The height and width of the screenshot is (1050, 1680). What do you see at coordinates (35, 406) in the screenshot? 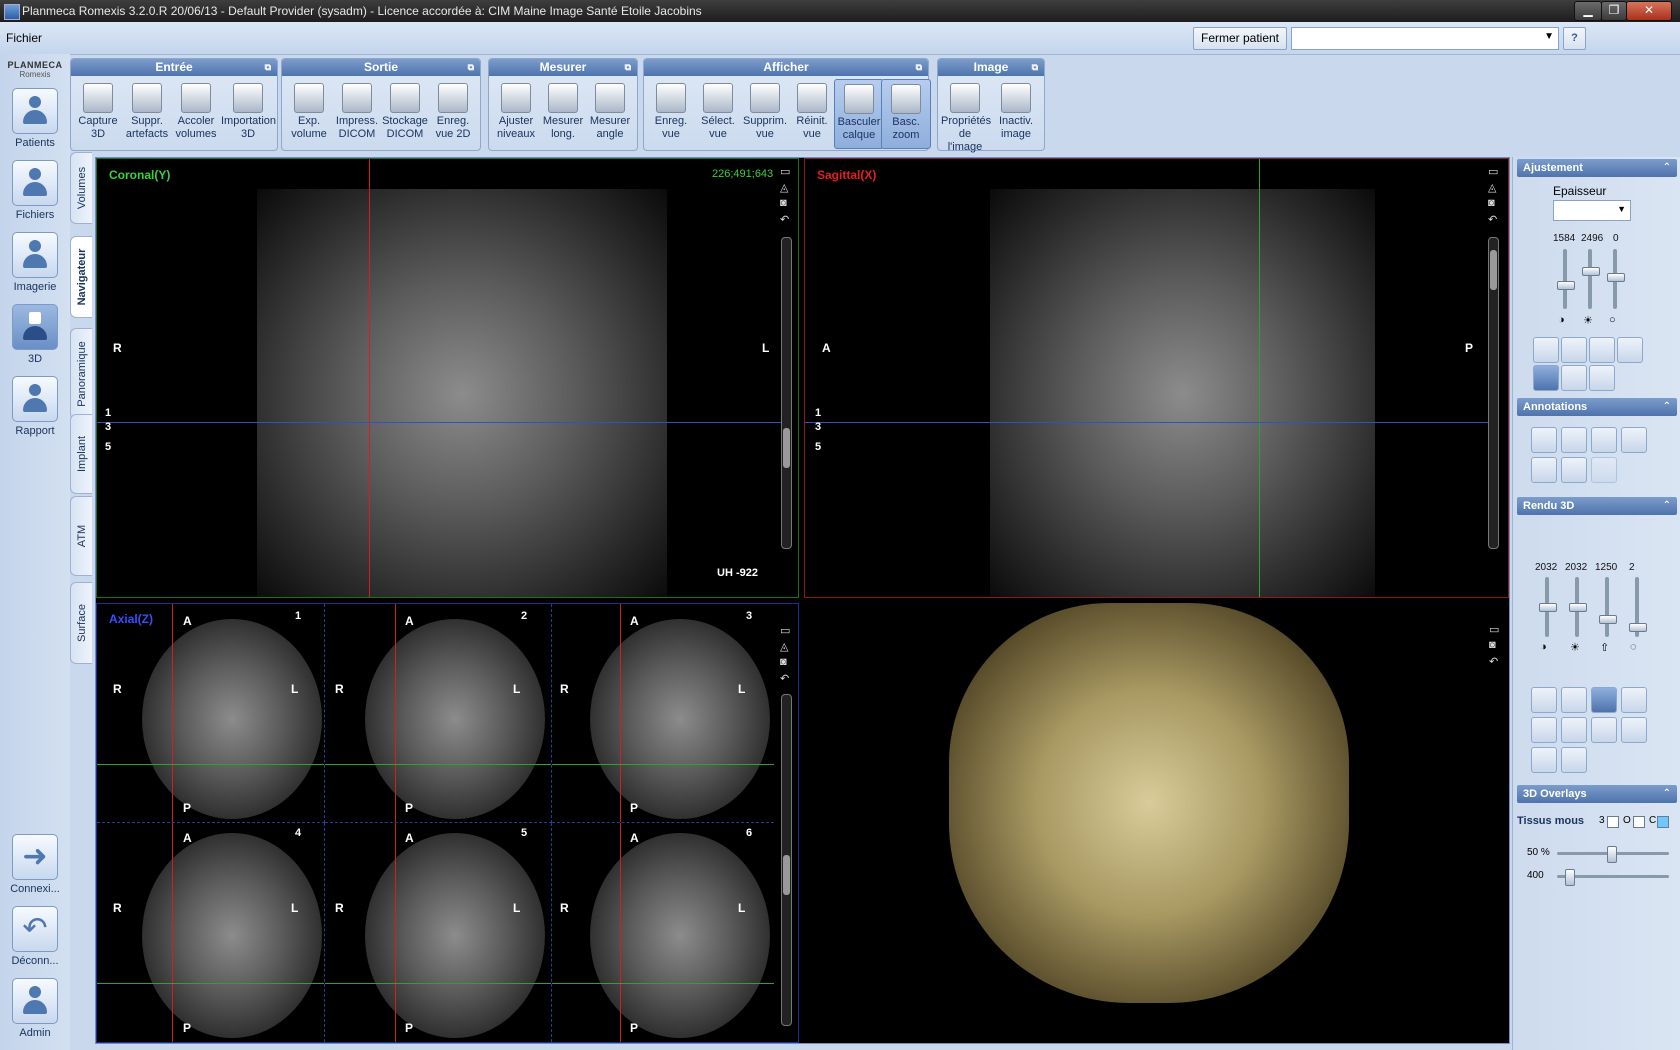
I see `nav-report: Rapport` at bounding box center [35, 406].